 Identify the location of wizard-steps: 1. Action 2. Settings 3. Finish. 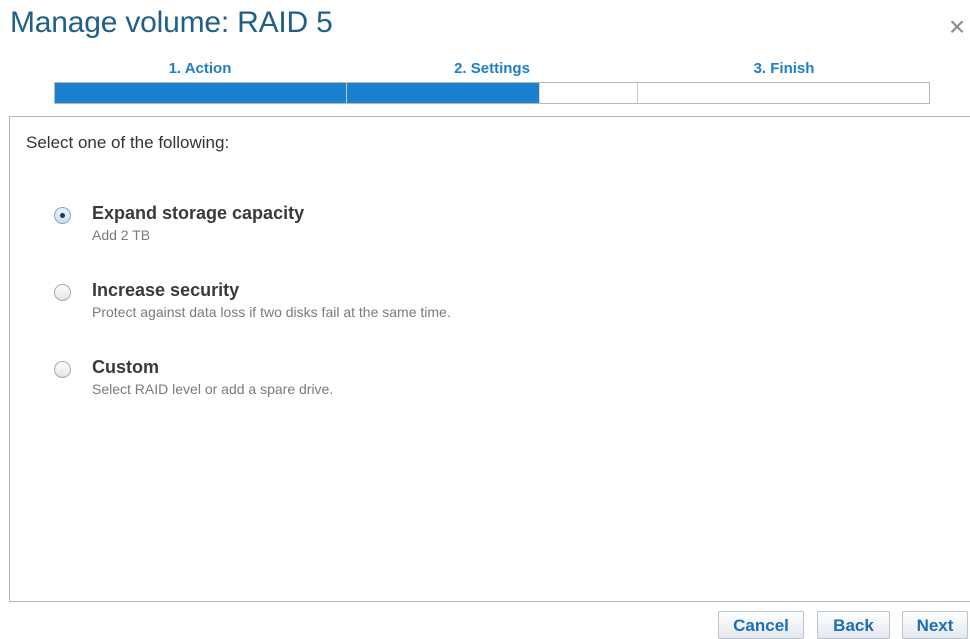
(492, 82).